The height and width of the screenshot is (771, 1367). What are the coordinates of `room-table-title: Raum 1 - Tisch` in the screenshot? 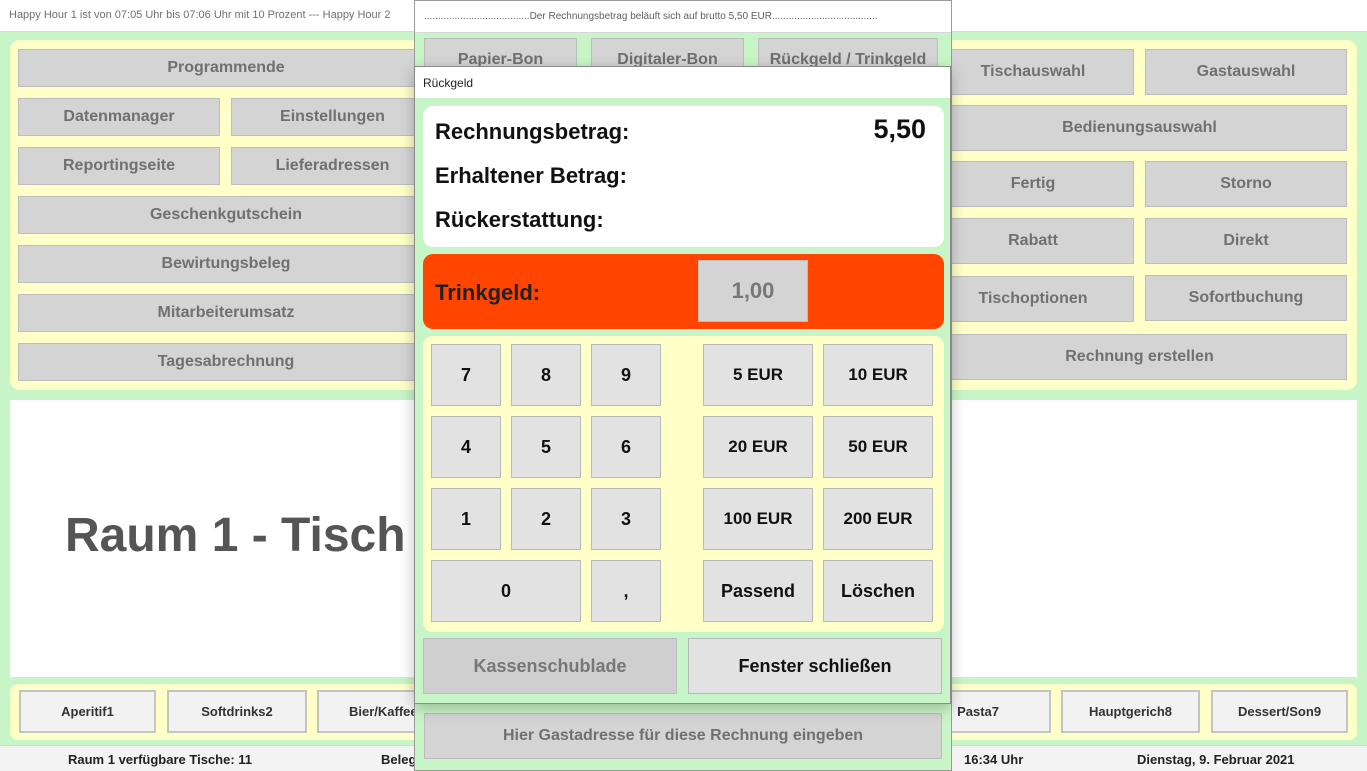 It's located at (235, 535).